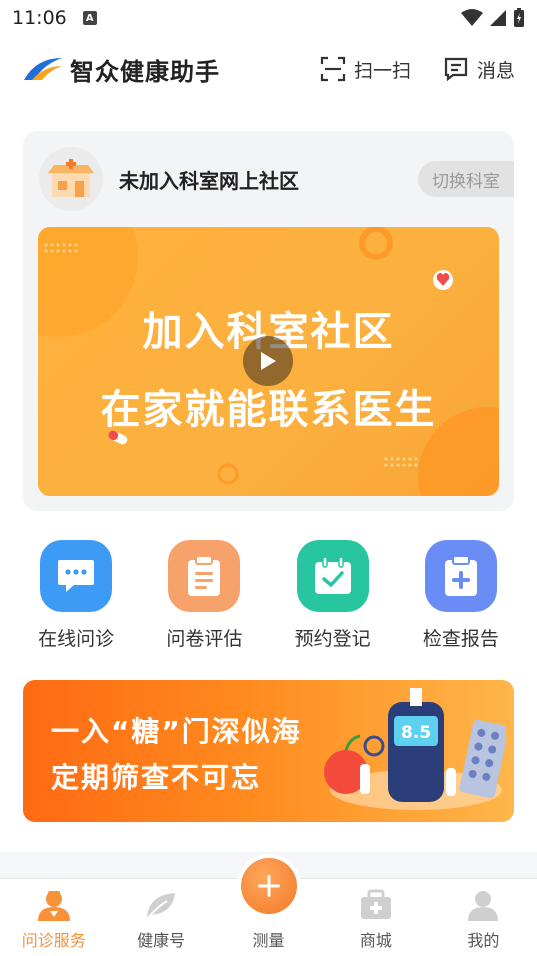 The image size is (537, 956). What do you see at coordinates (472, 17) in the screenshot?
I see `wifi-icon` at bounding box center [472, 17].